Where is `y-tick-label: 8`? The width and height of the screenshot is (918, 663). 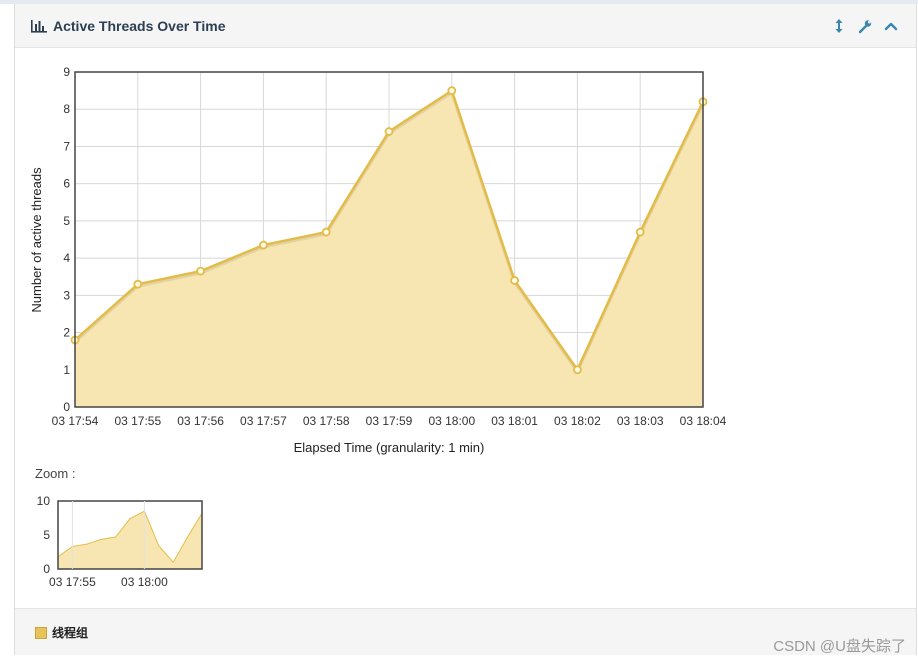
y-tick-label: 8 is located at coordinates (66, 109).